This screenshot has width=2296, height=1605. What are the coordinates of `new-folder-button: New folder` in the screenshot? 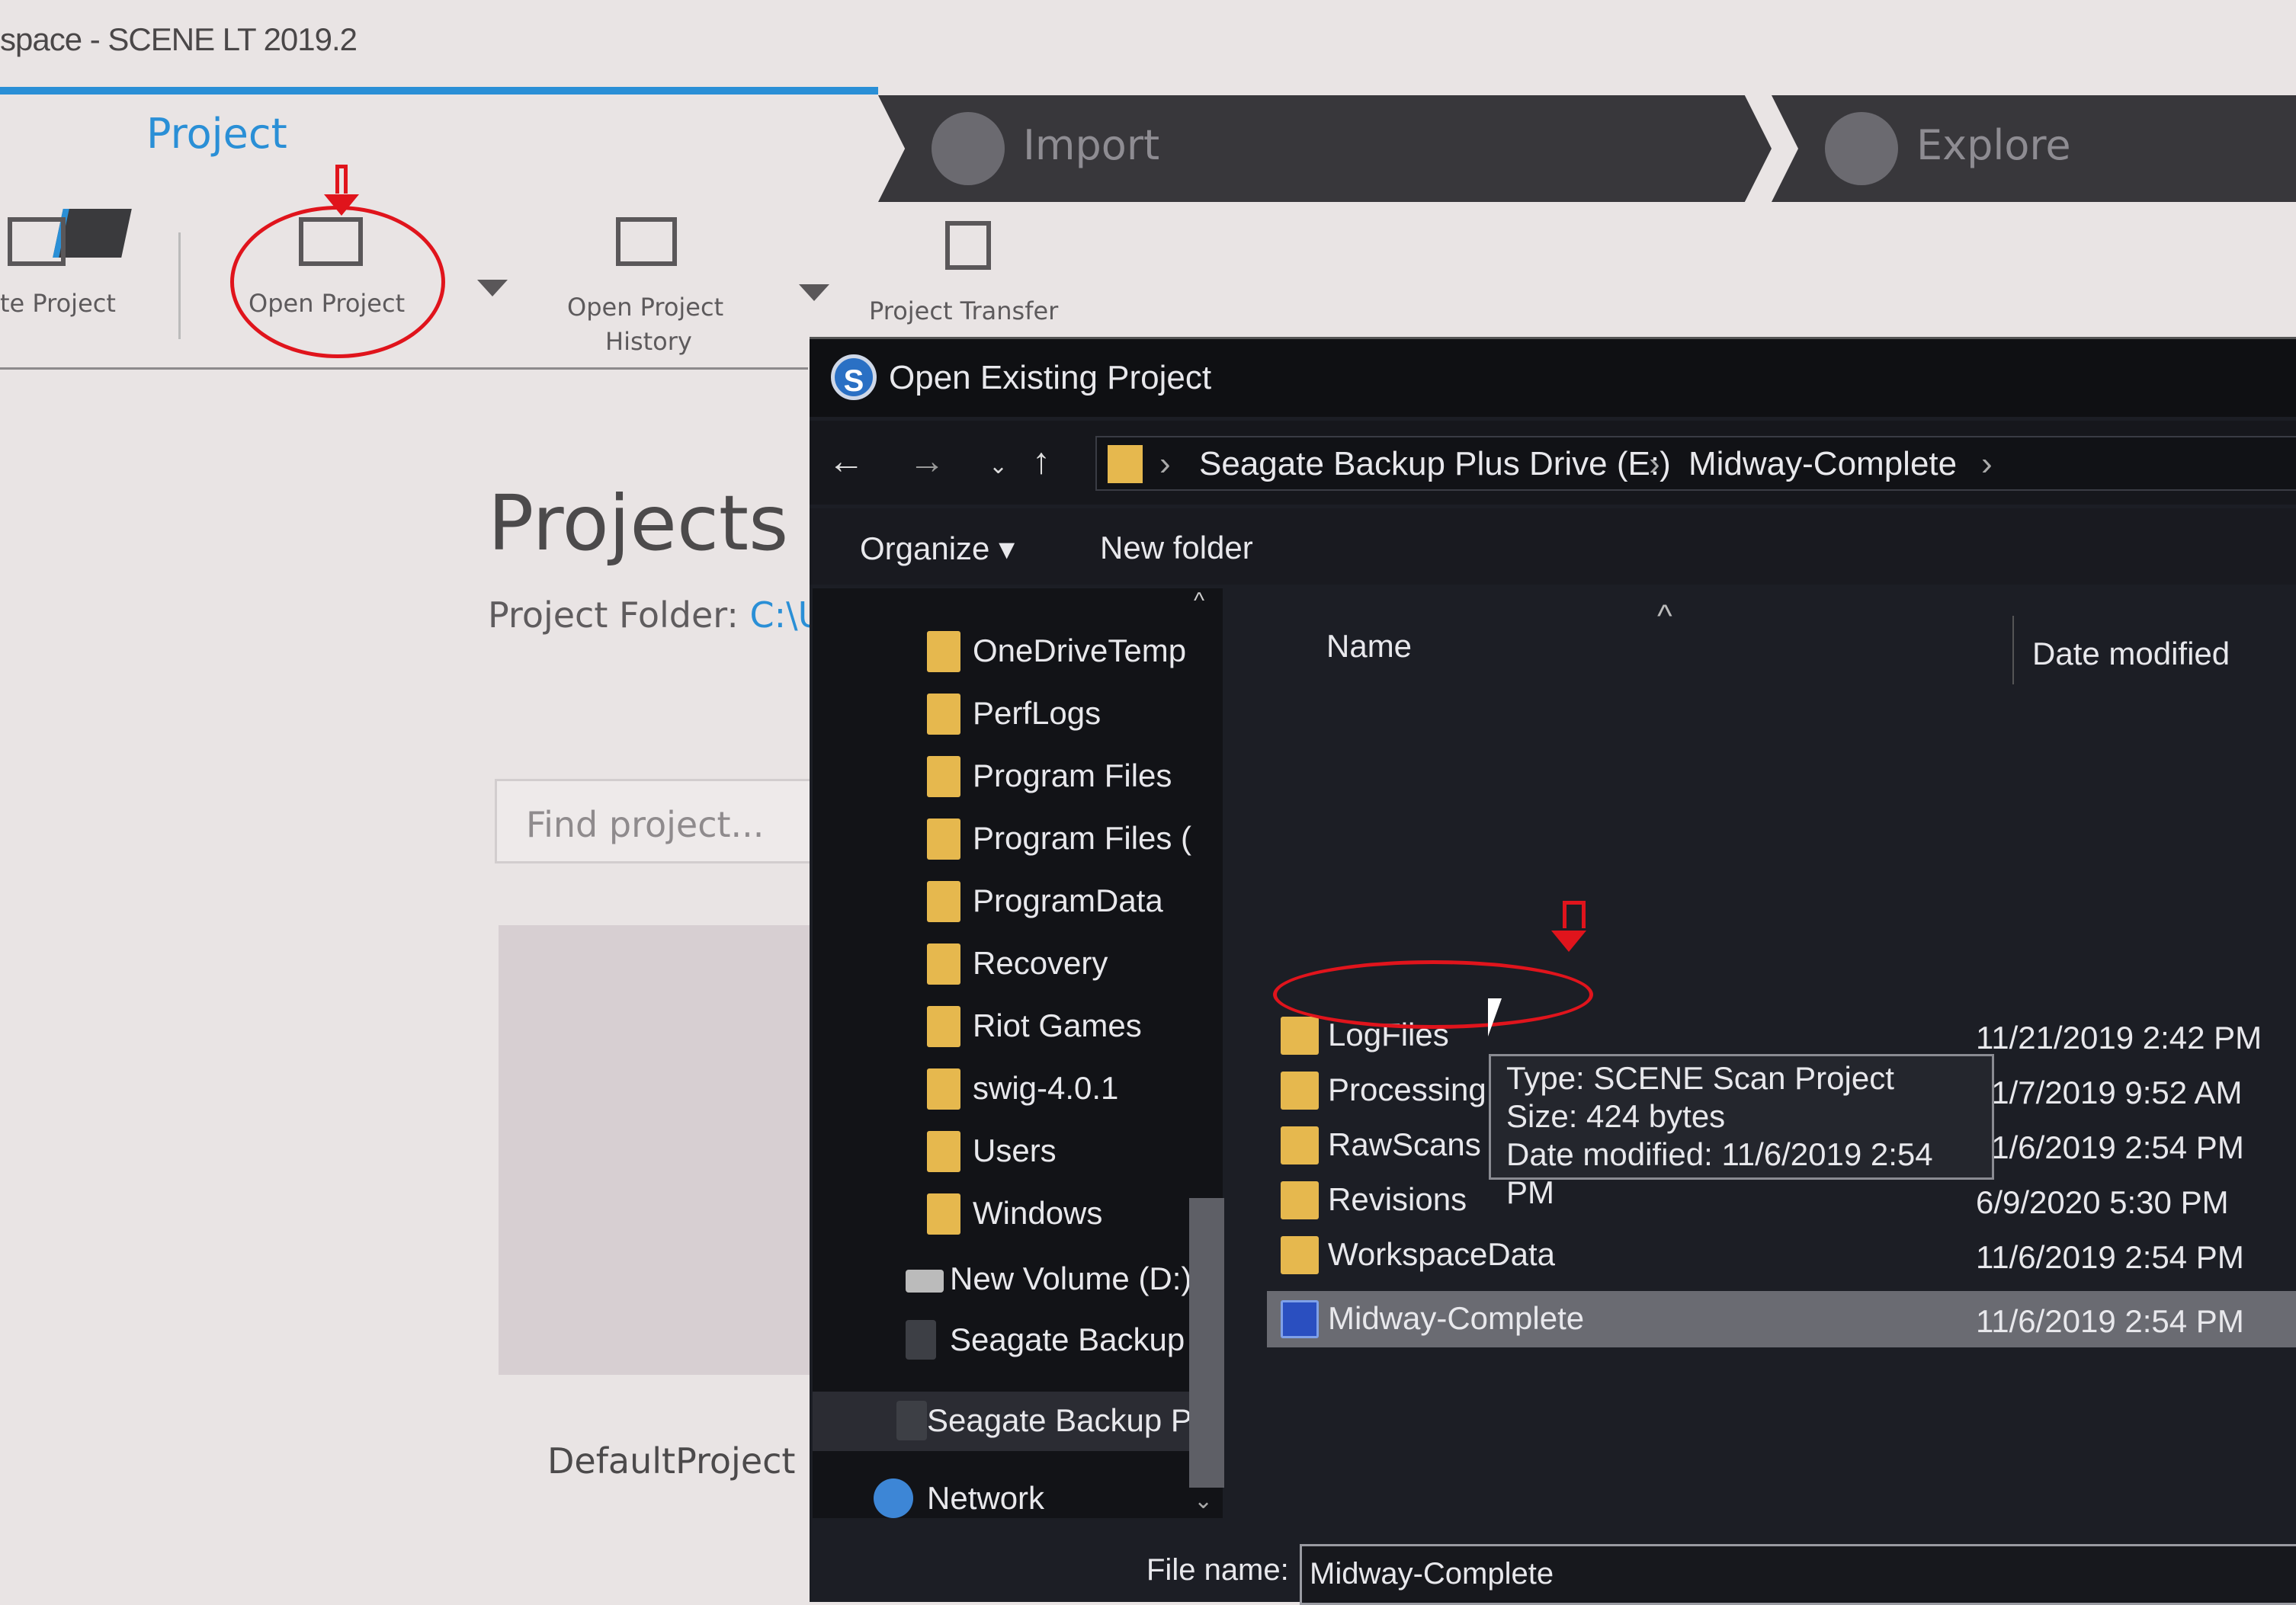 It's located at (1176, 548).